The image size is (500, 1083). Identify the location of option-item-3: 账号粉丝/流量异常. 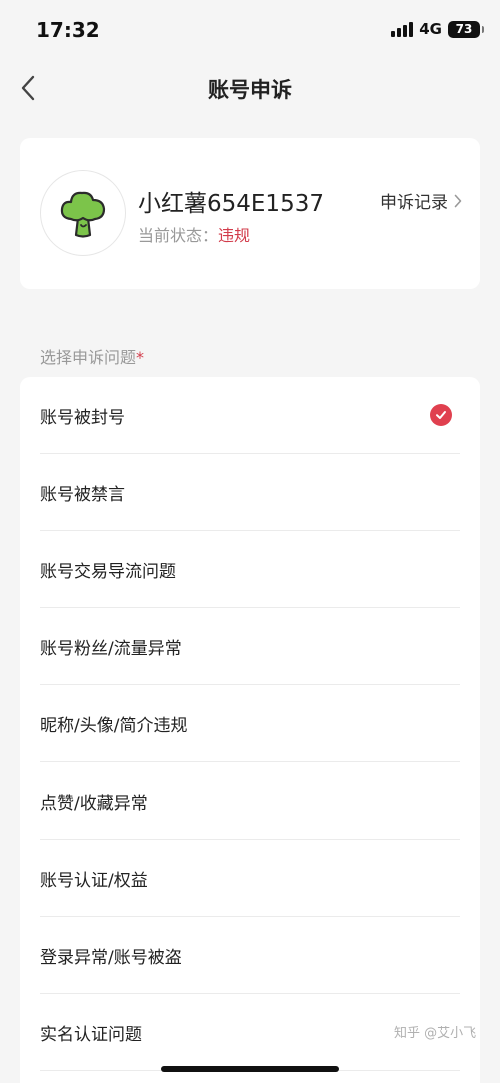
(250, 646).